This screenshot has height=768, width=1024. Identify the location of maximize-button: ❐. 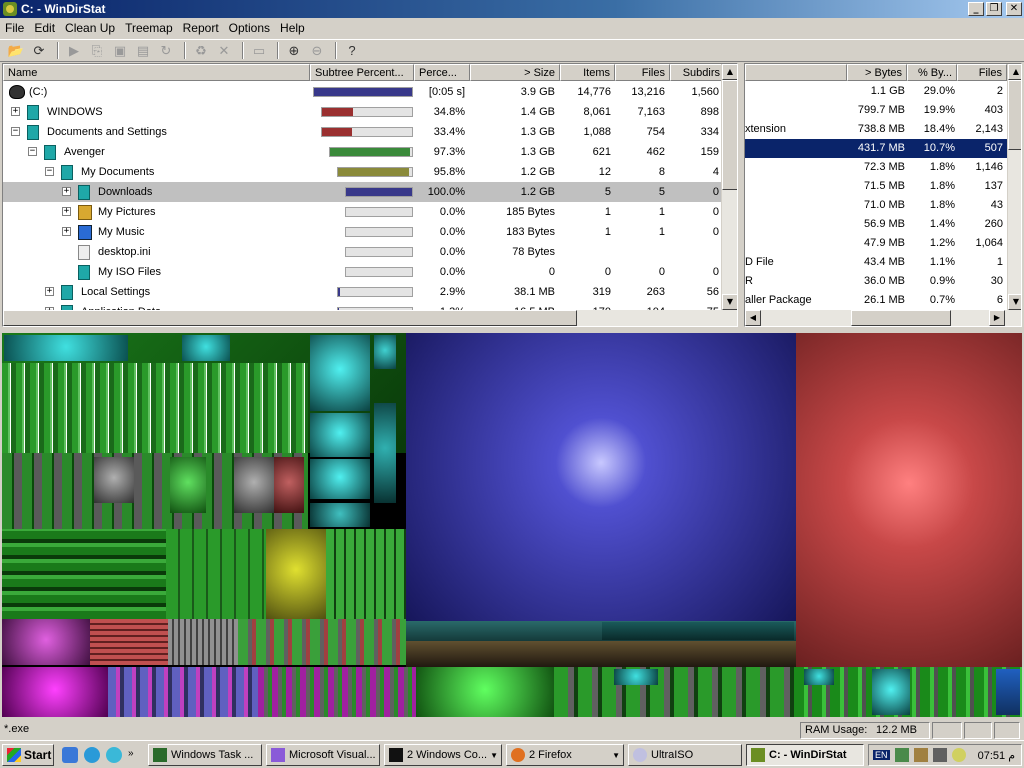
(994, 9).